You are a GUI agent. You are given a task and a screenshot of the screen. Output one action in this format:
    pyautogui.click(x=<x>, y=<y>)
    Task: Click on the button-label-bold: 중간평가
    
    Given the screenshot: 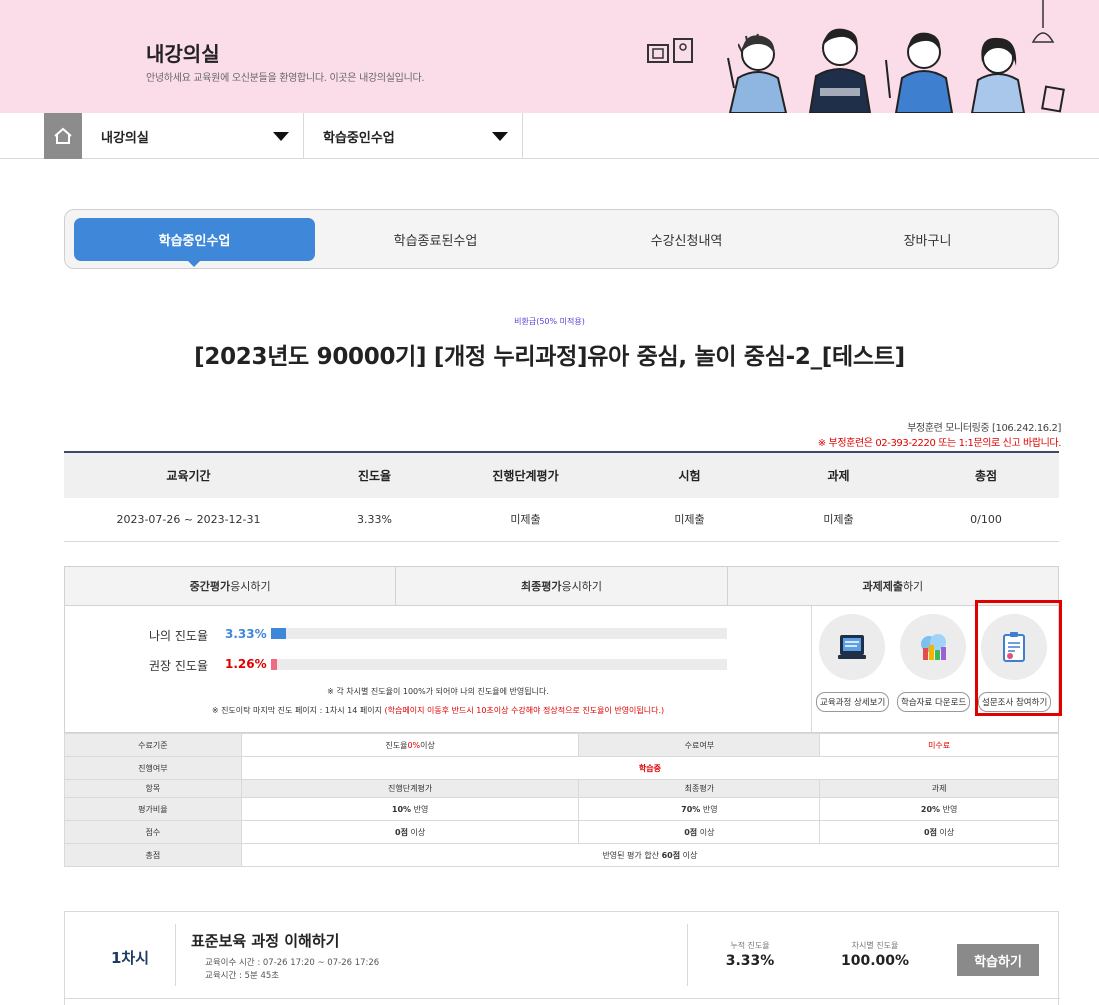 What is the action you would take?
    pyautogui.click(x=210, y=586)
    